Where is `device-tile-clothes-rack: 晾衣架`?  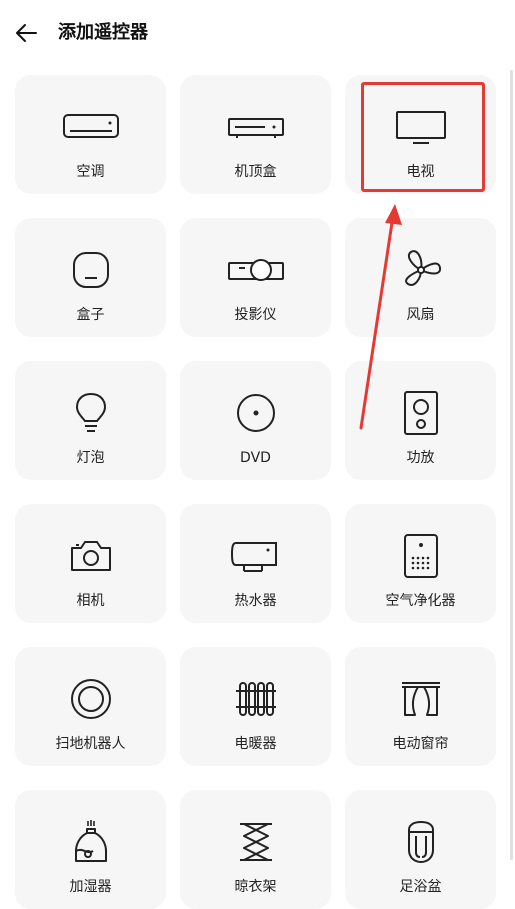
device-tile-clothes-rack: 晾衣架 is located at coordinates (255, 849).